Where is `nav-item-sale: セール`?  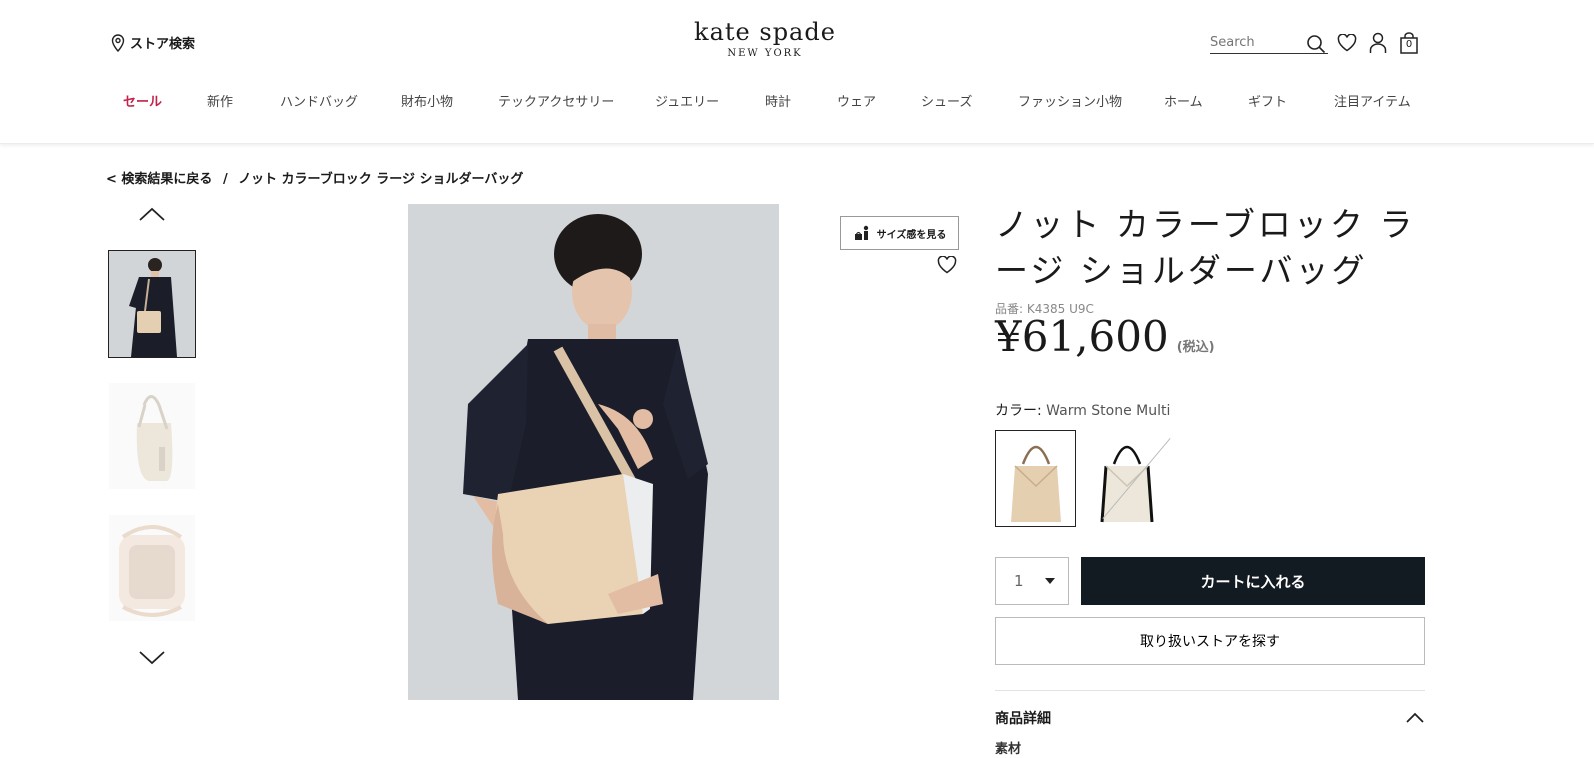
nav-item-sale: セール is located at coordinates (142, 100).